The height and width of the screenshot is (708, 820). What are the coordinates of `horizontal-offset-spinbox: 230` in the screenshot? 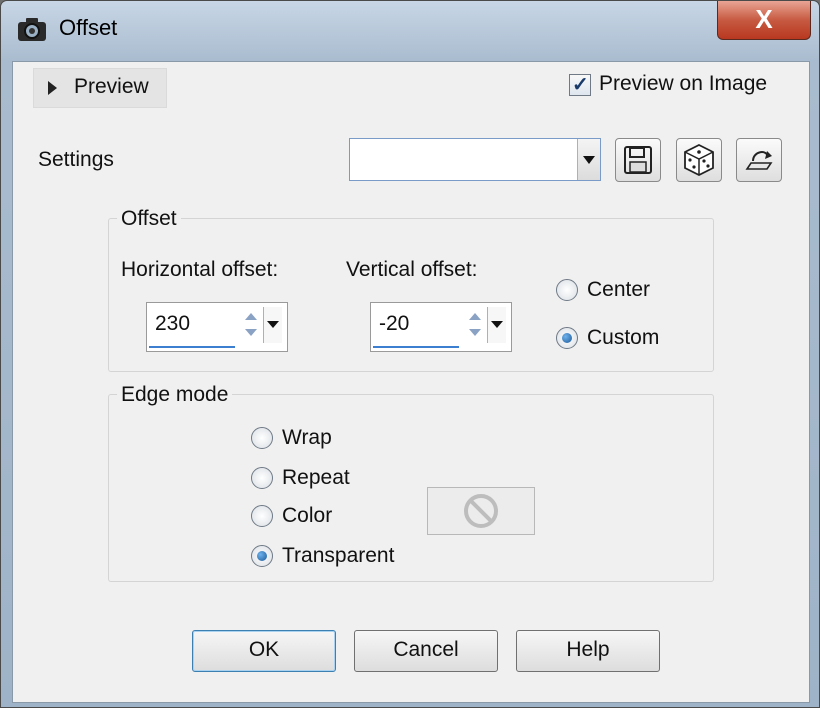 It's located at (217, 327).